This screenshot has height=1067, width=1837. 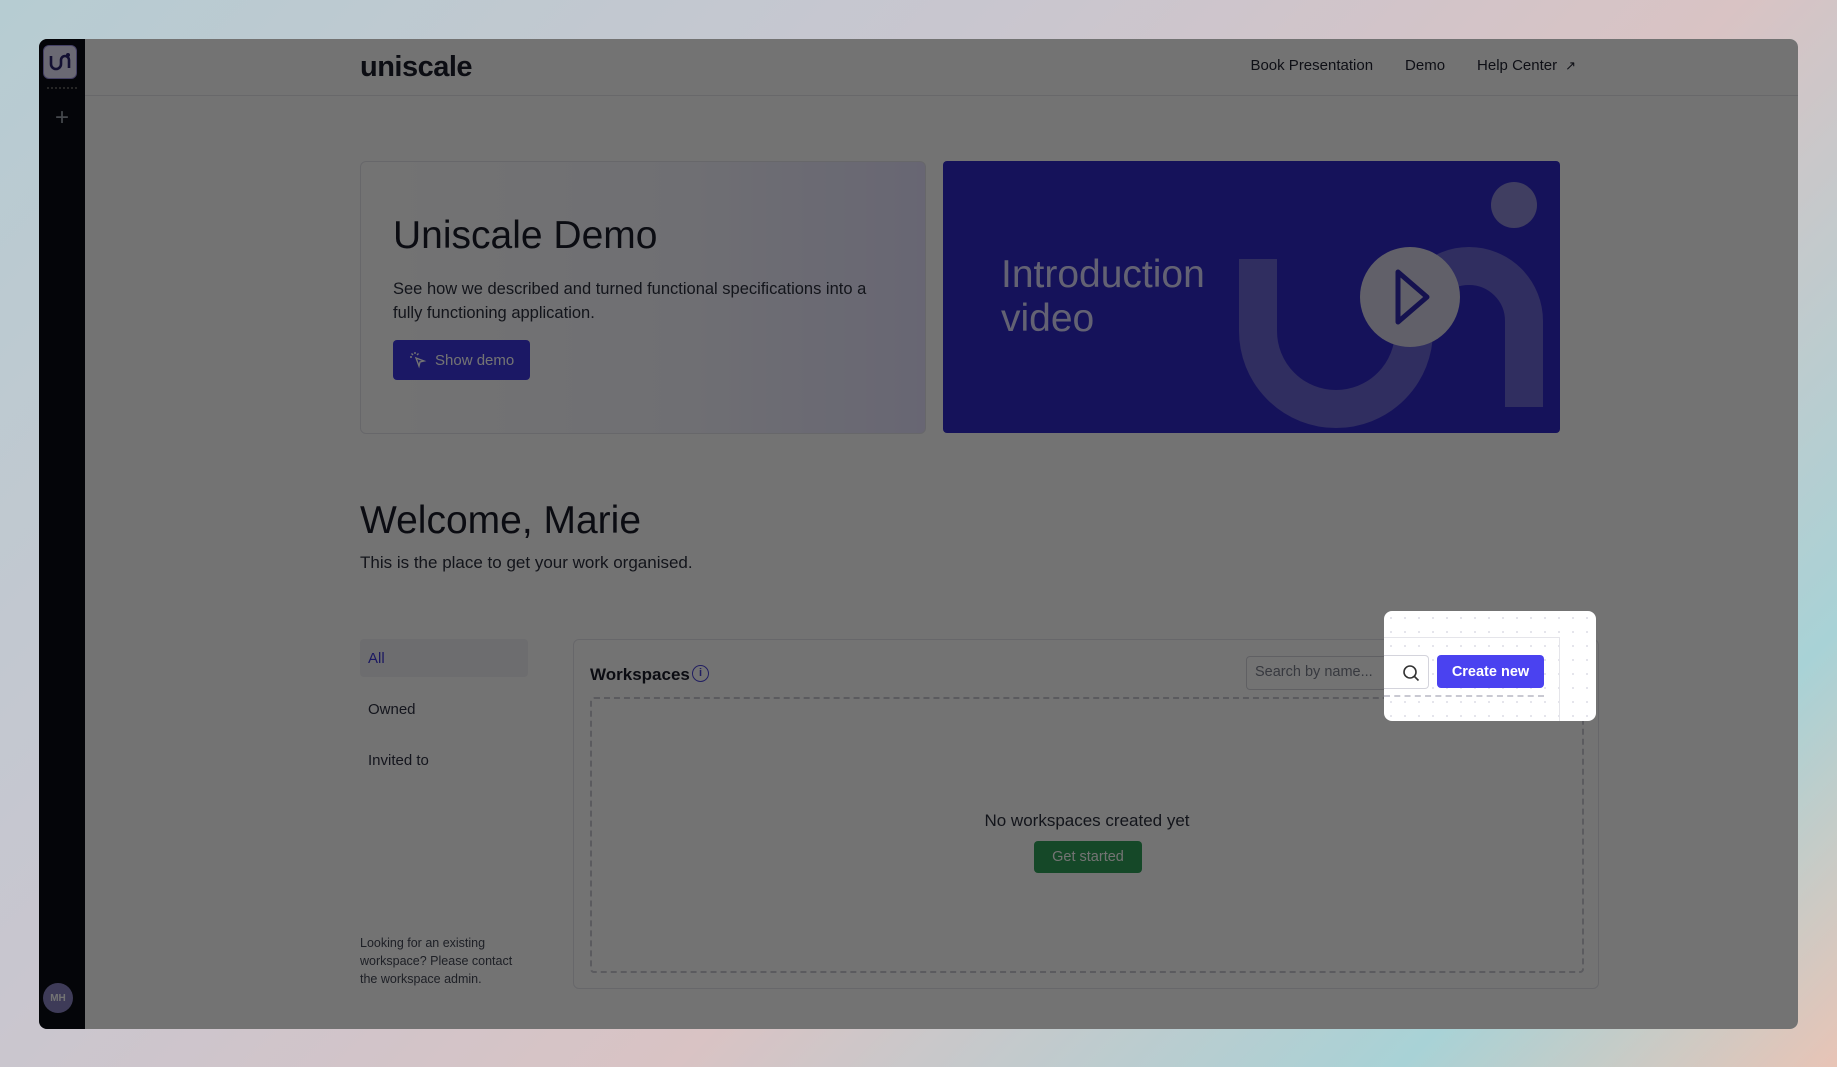 What do you see at coordinates (1087, 820) in the screenshot?
I see `empty-state-text: No workspaces created yet` at bounding box center [1087, 820].